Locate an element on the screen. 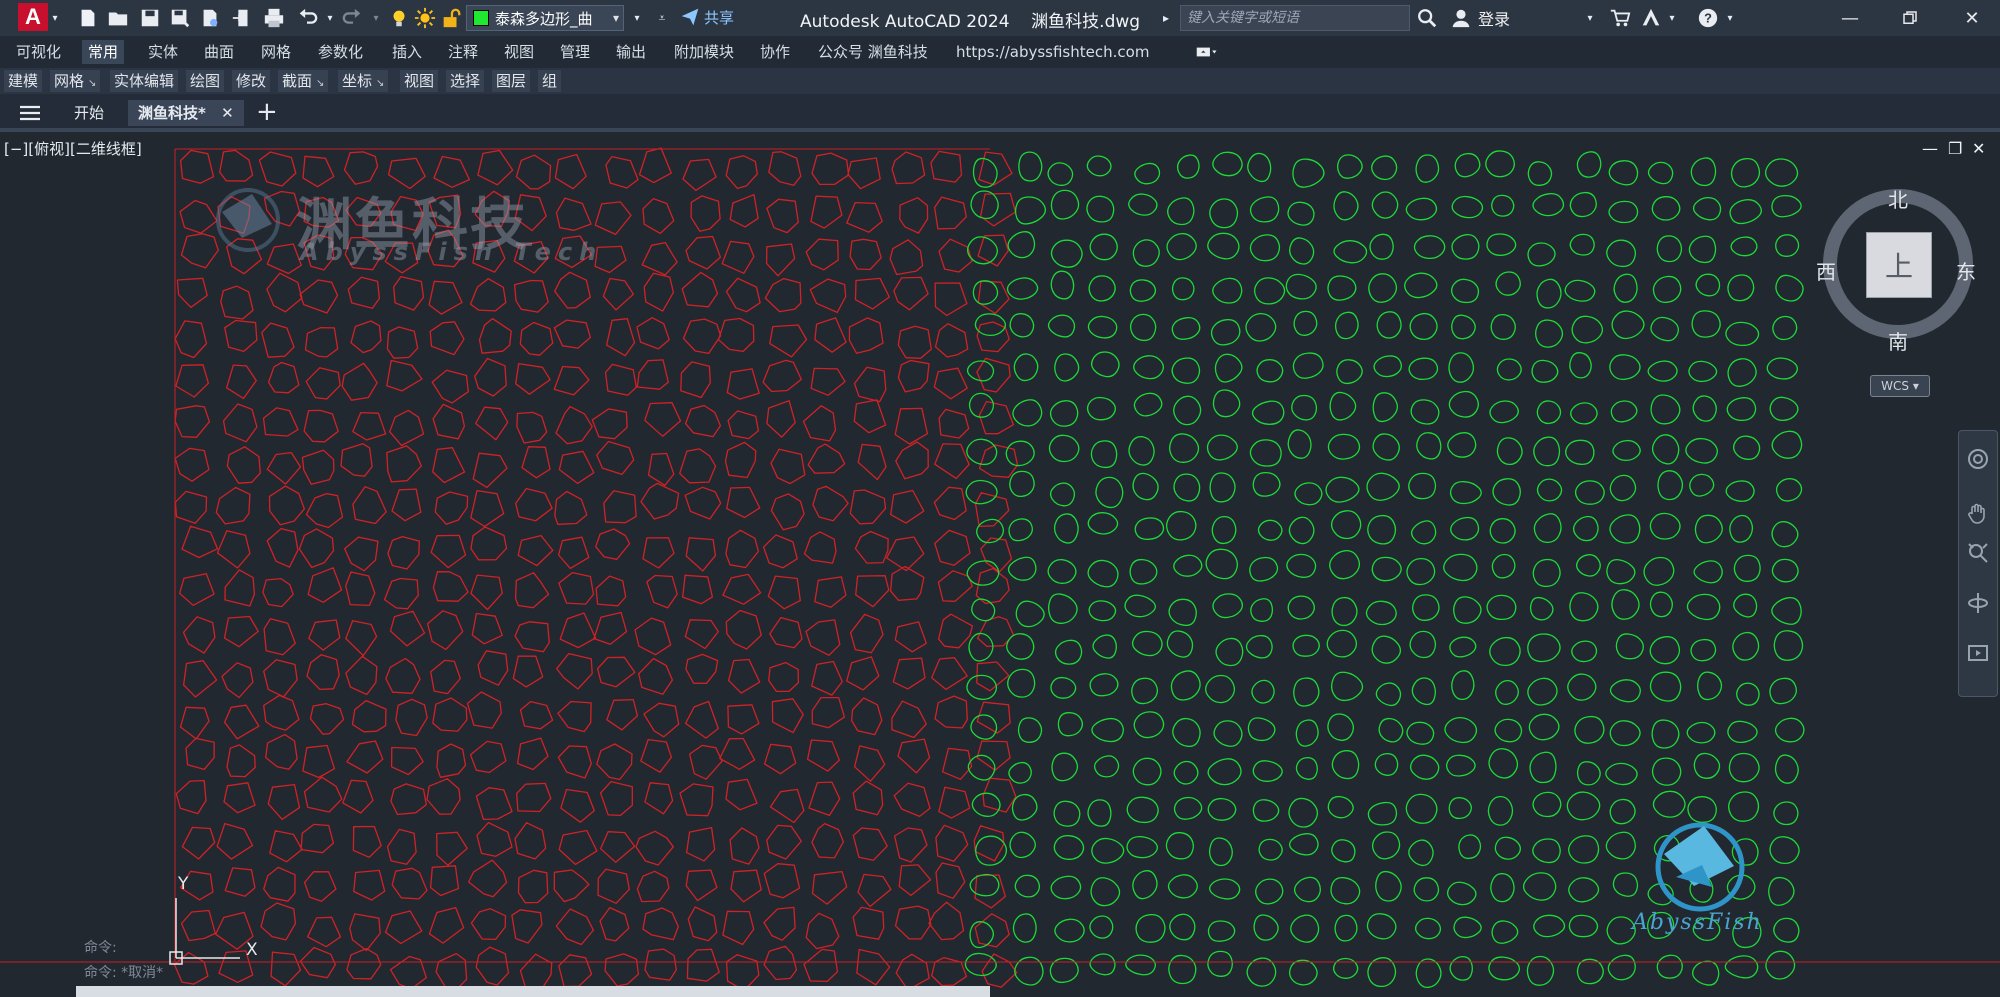 The image size is (2000, 997). viewport-restore-icon: ❐ is located at coordinates (1955, 148).